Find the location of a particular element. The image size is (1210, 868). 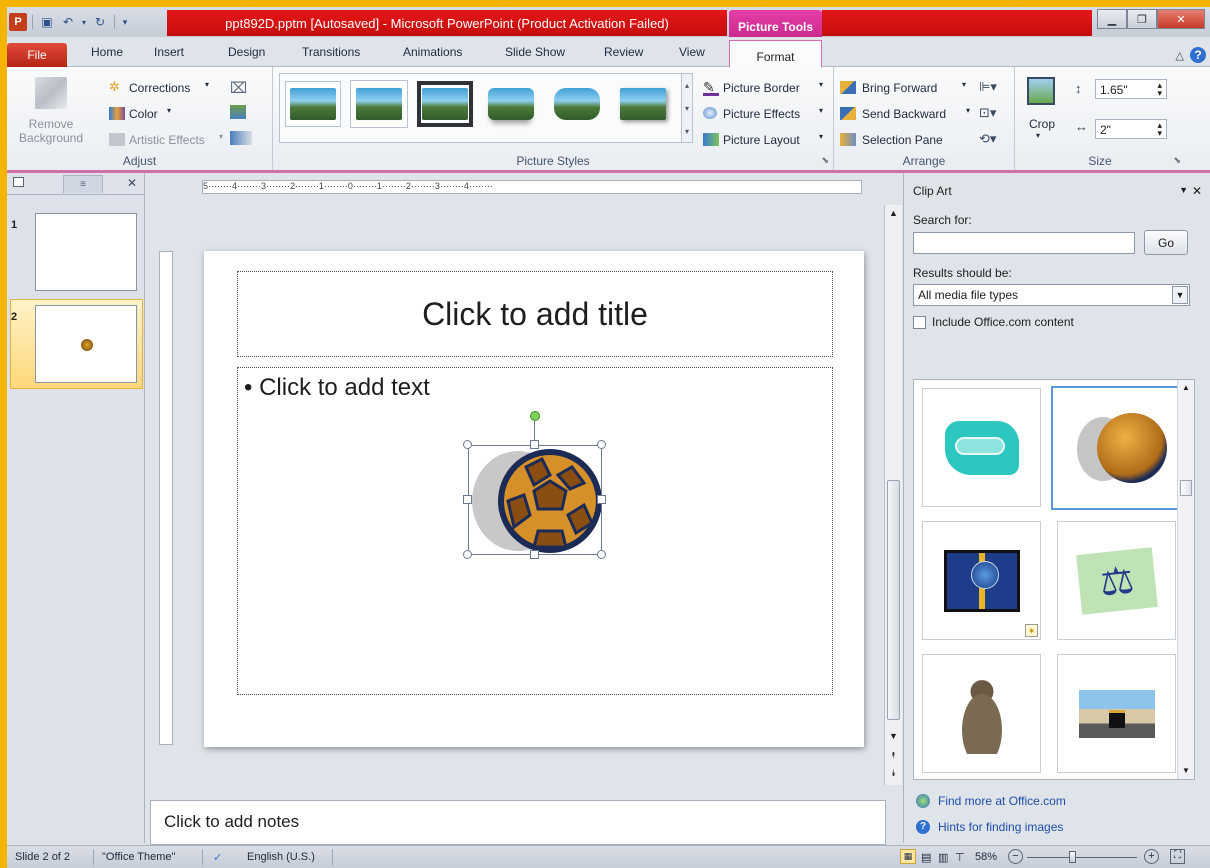

remove-background-button: Remove Background is located at coordinates (51, 112).